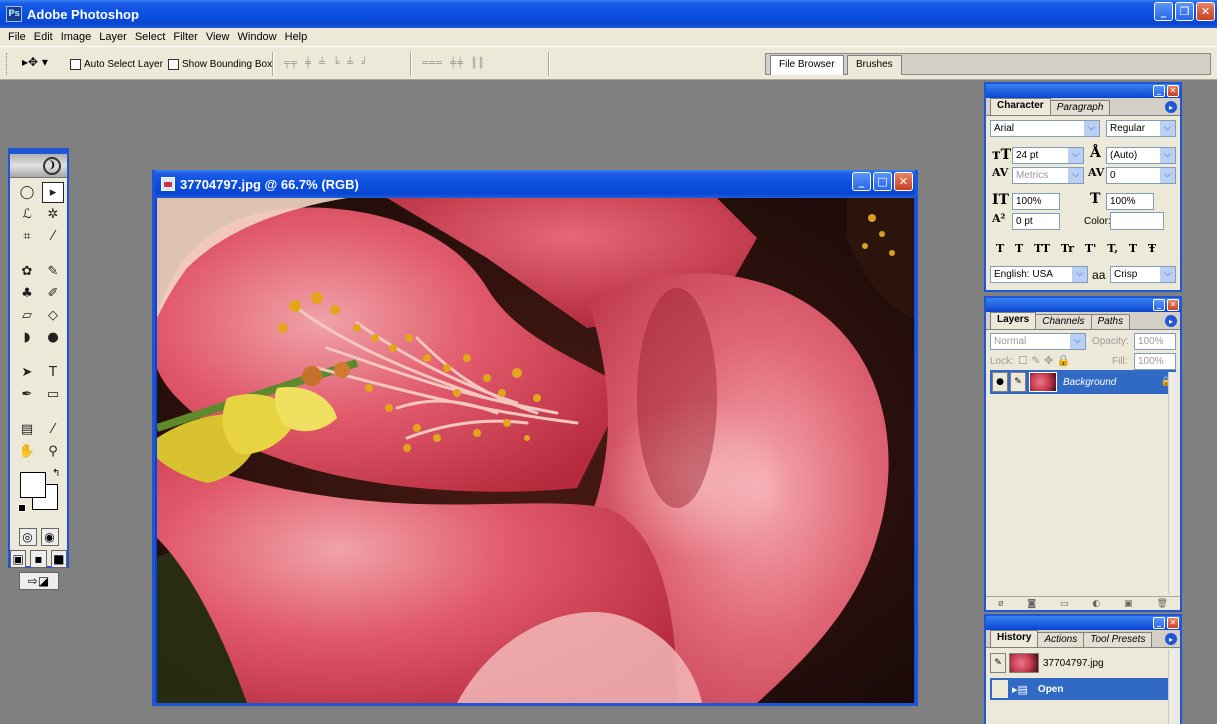 The width and height of the screenshot is (1217, 724). Describe the element at coordinates (27, 537) in the screenshot. I see `standard-mode-icon: ◎` at that location.